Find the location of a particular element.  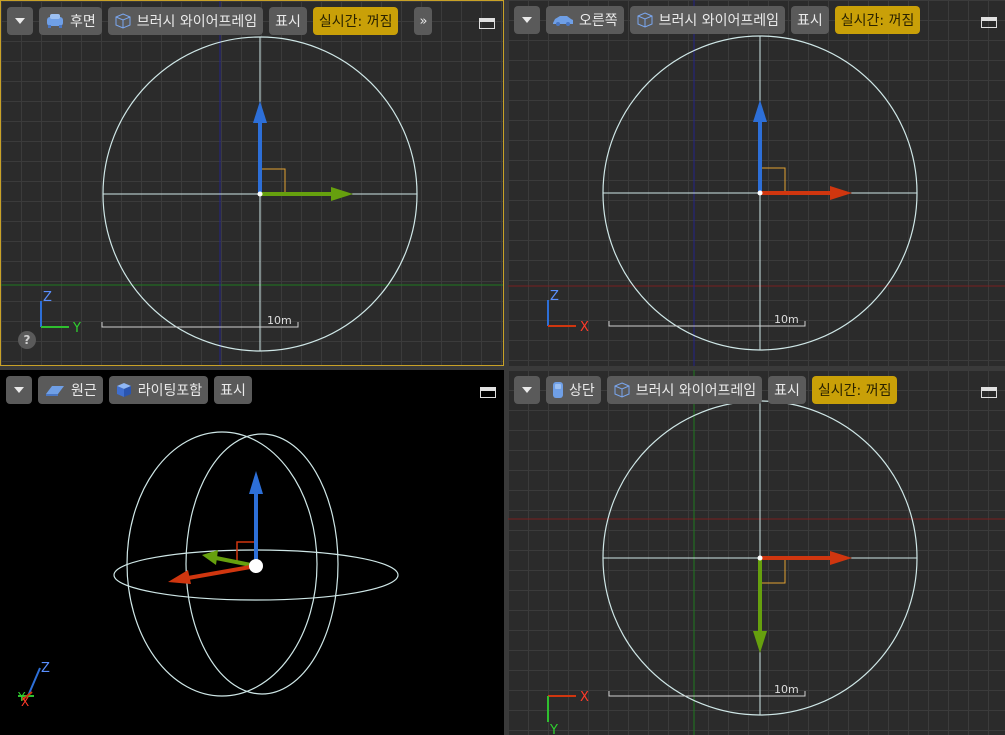

back-view-label: 후면 is located at coordinates (83, 22).